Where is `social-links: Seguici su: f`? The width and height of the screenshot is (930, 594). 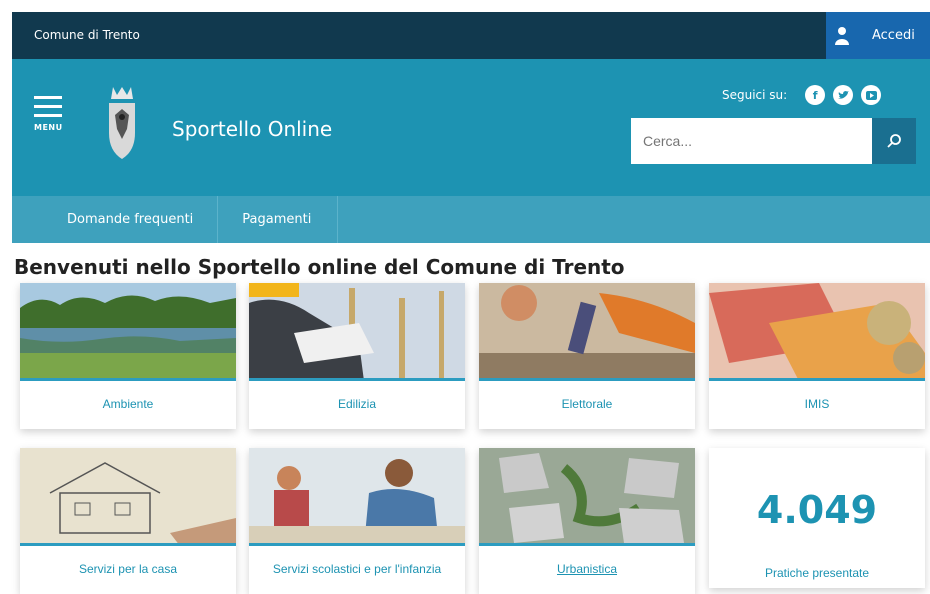
social-links: Seguici su: f is located at coordinates (805, 95).